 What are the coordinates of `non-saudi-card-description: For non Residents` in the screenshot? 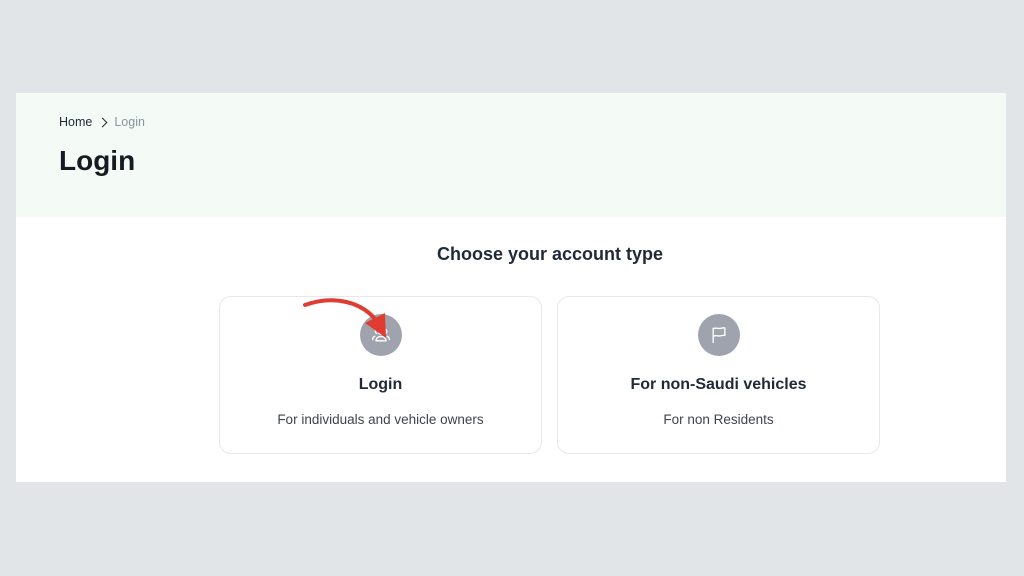 It's located at (718, 419).